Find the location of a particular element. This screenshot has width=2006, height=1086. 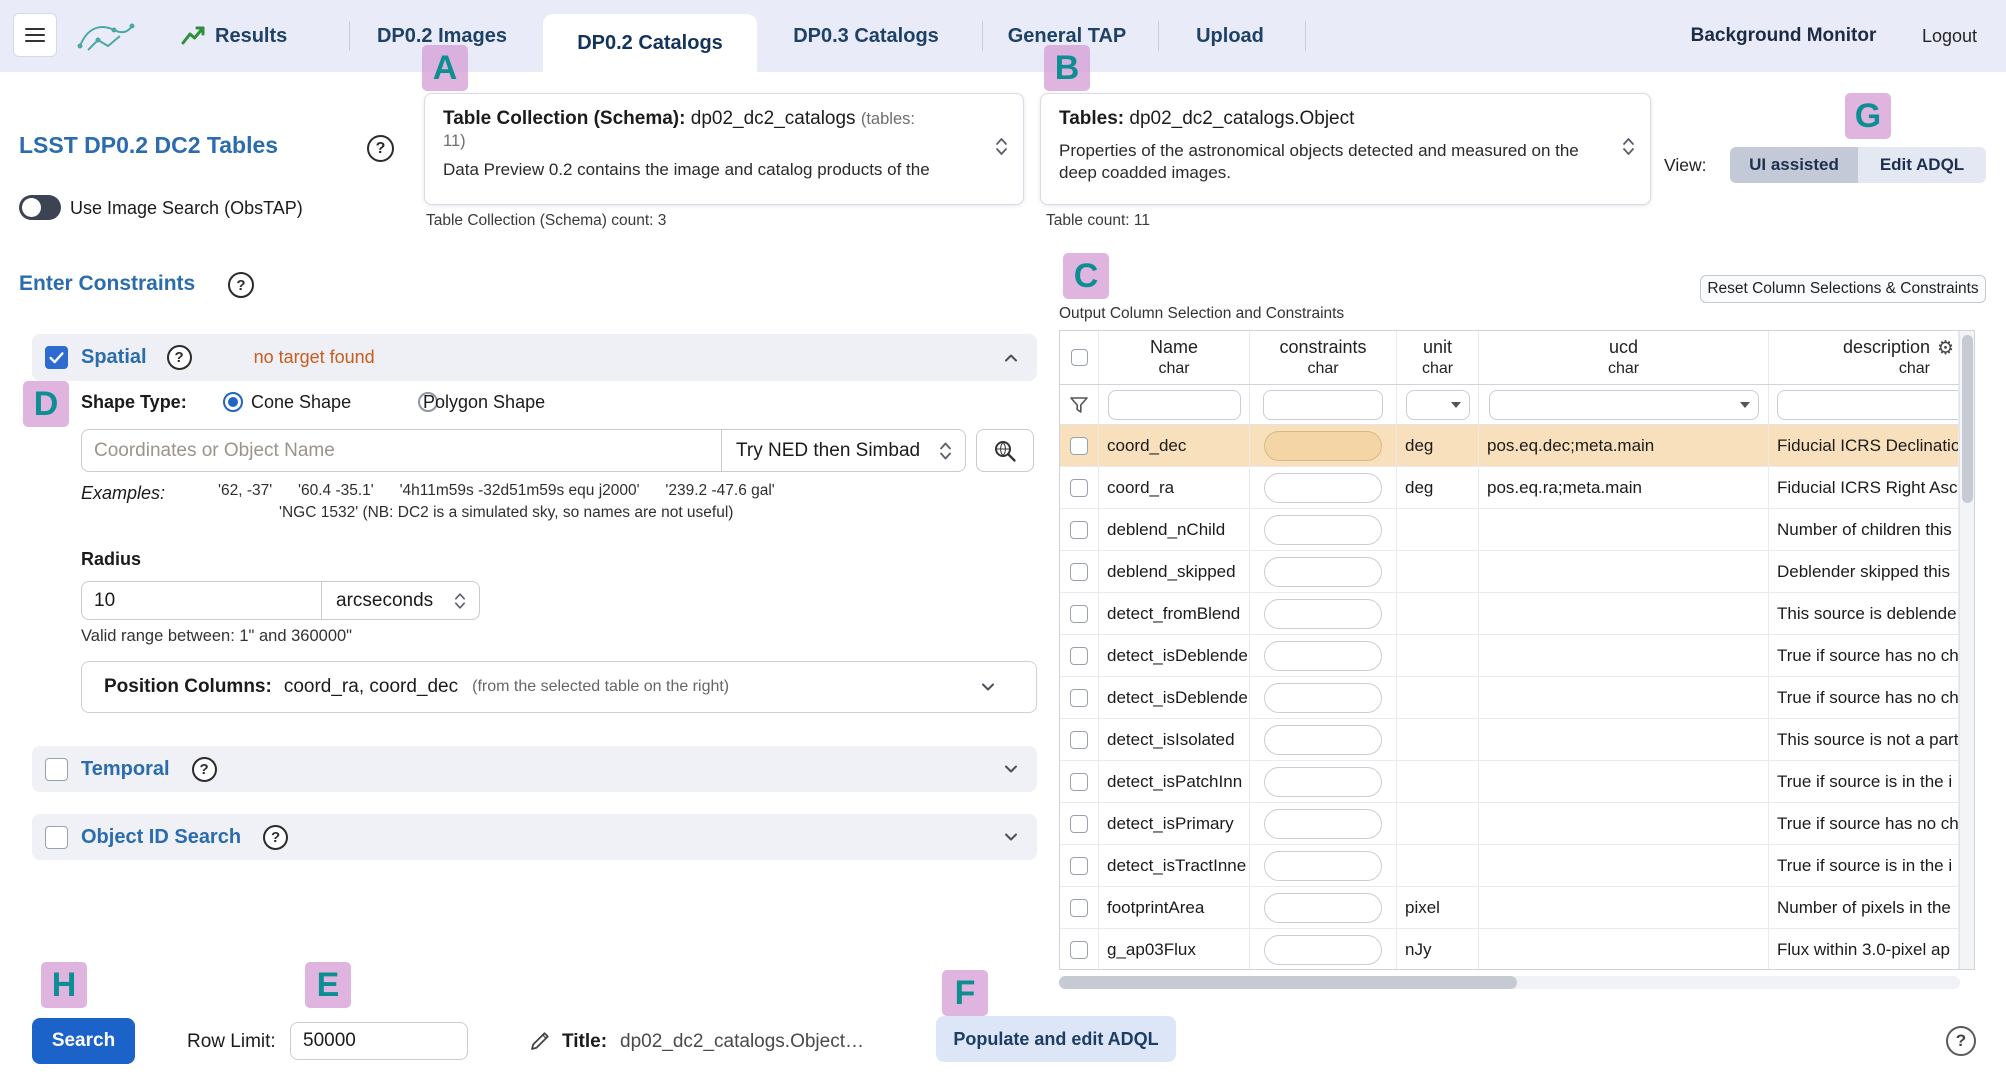

resolver-select: Try NED then Simbad is located at coordinates (843, 450).